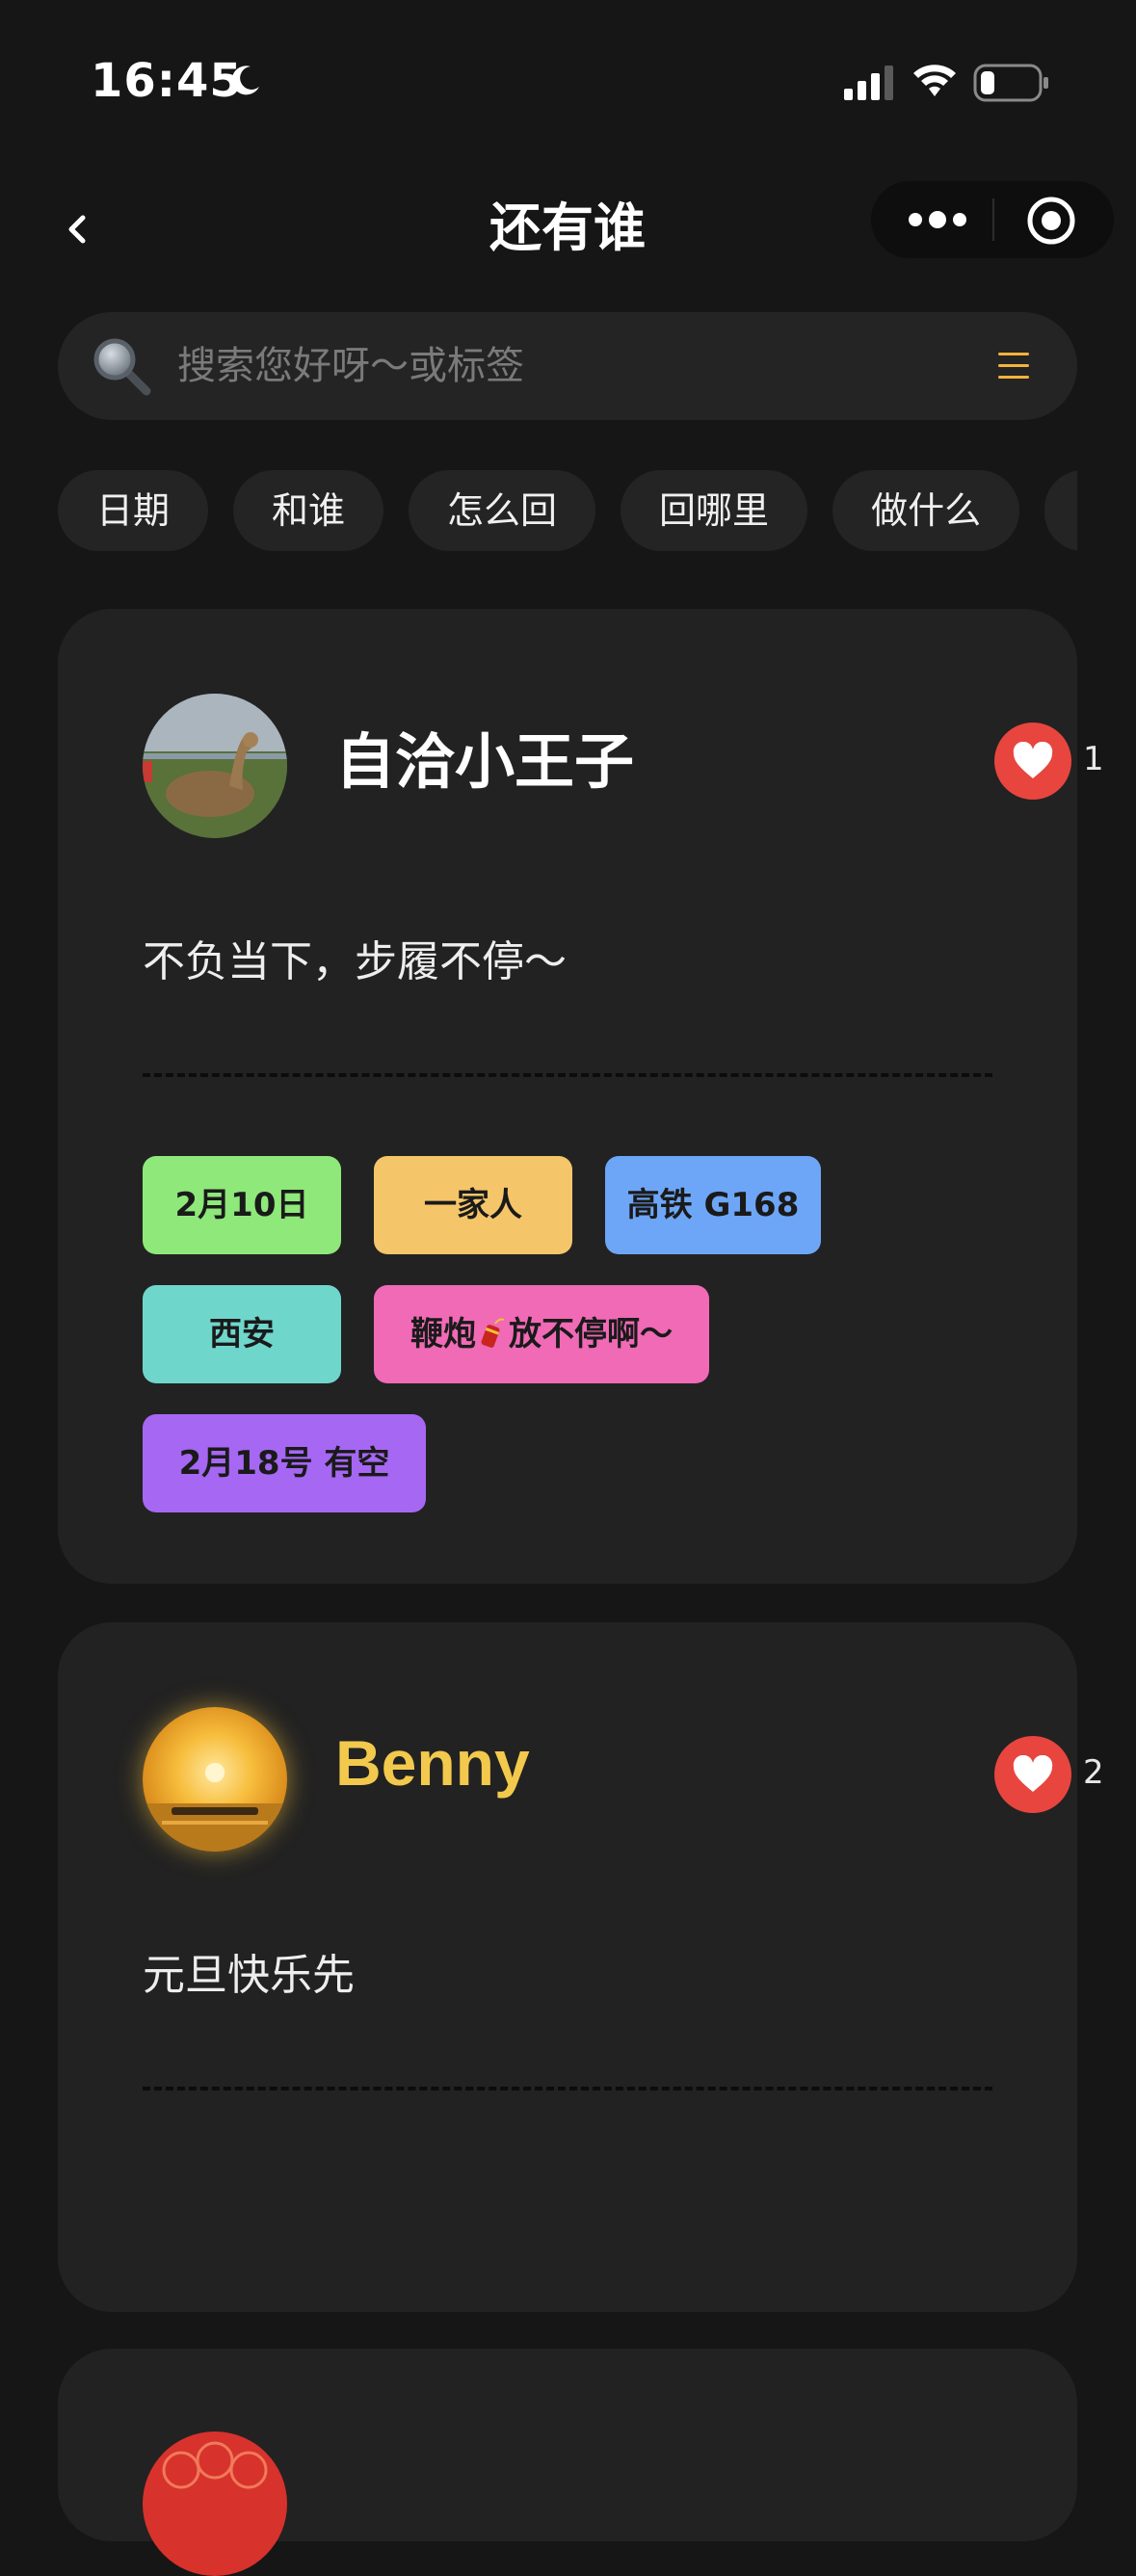  What do you see at coordinates (245, 80) in the screenshot?
I see `moon-icon` at bounding box center [245, 80].